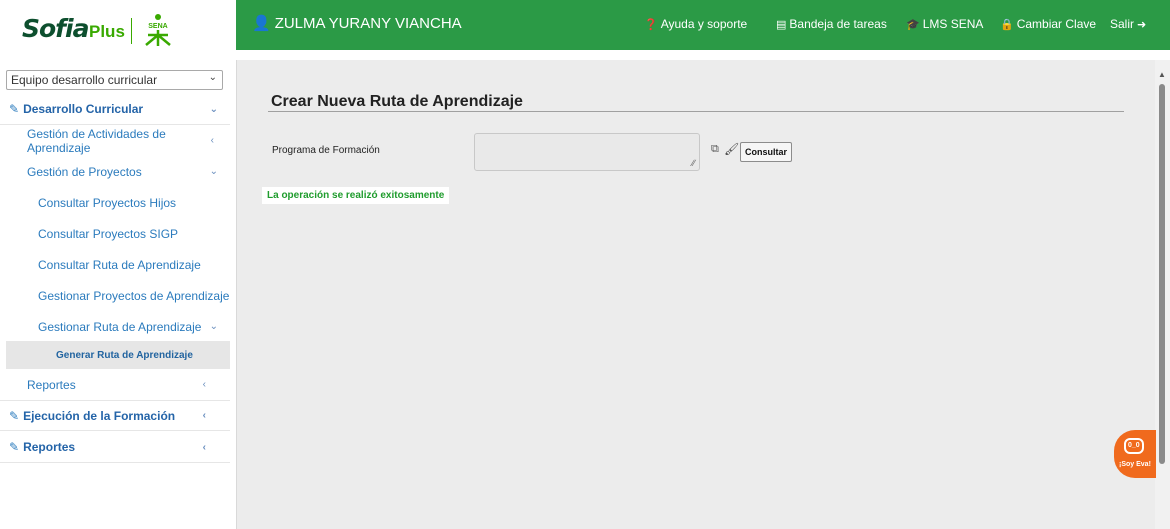 This screenshot has height=529, width=1170. Describe the element at coordinates (953, 24) in the screenshot. I see `lms-sena-label: LMS SENA` at that location.